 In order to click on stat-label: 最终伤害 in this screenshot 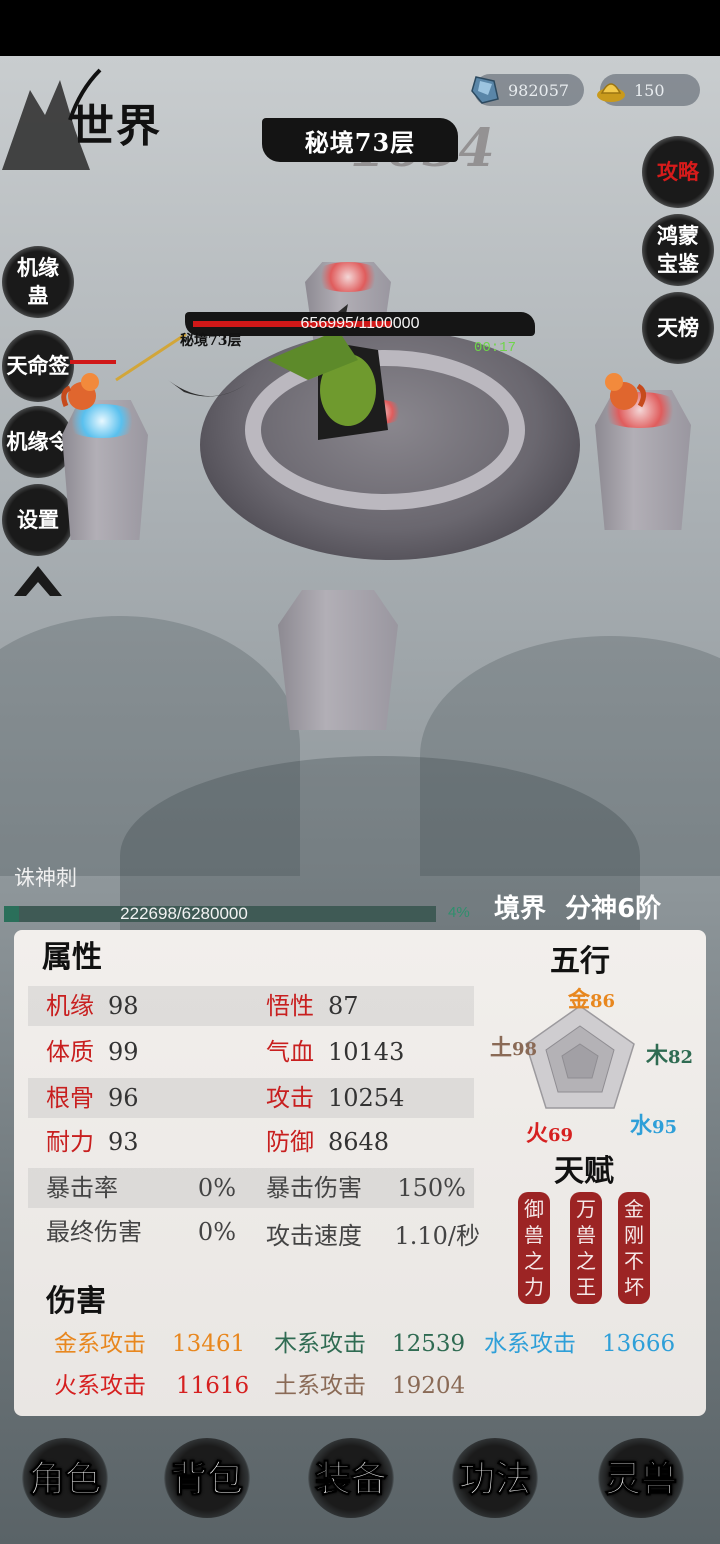, I will do `click(94, 1232)`.